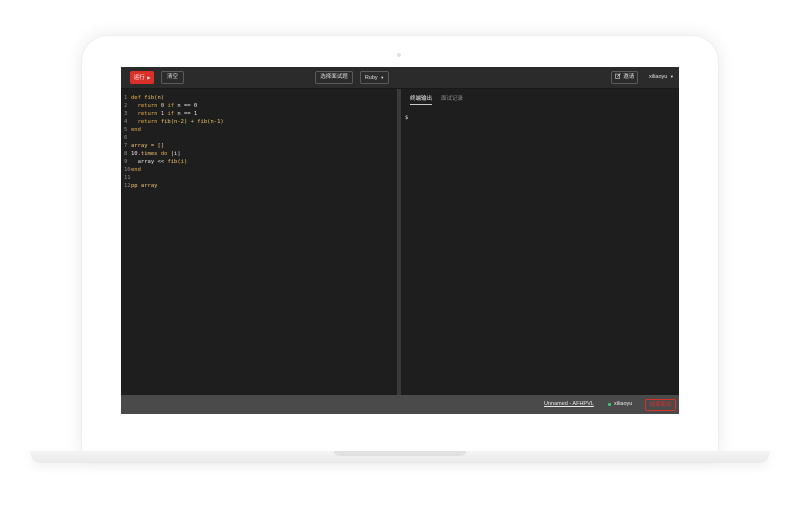 This screenshot has height=510, width=800. Describe the element at coordinates (187, 106) in the screenshot. I see `code-token: n == 0` at that location.